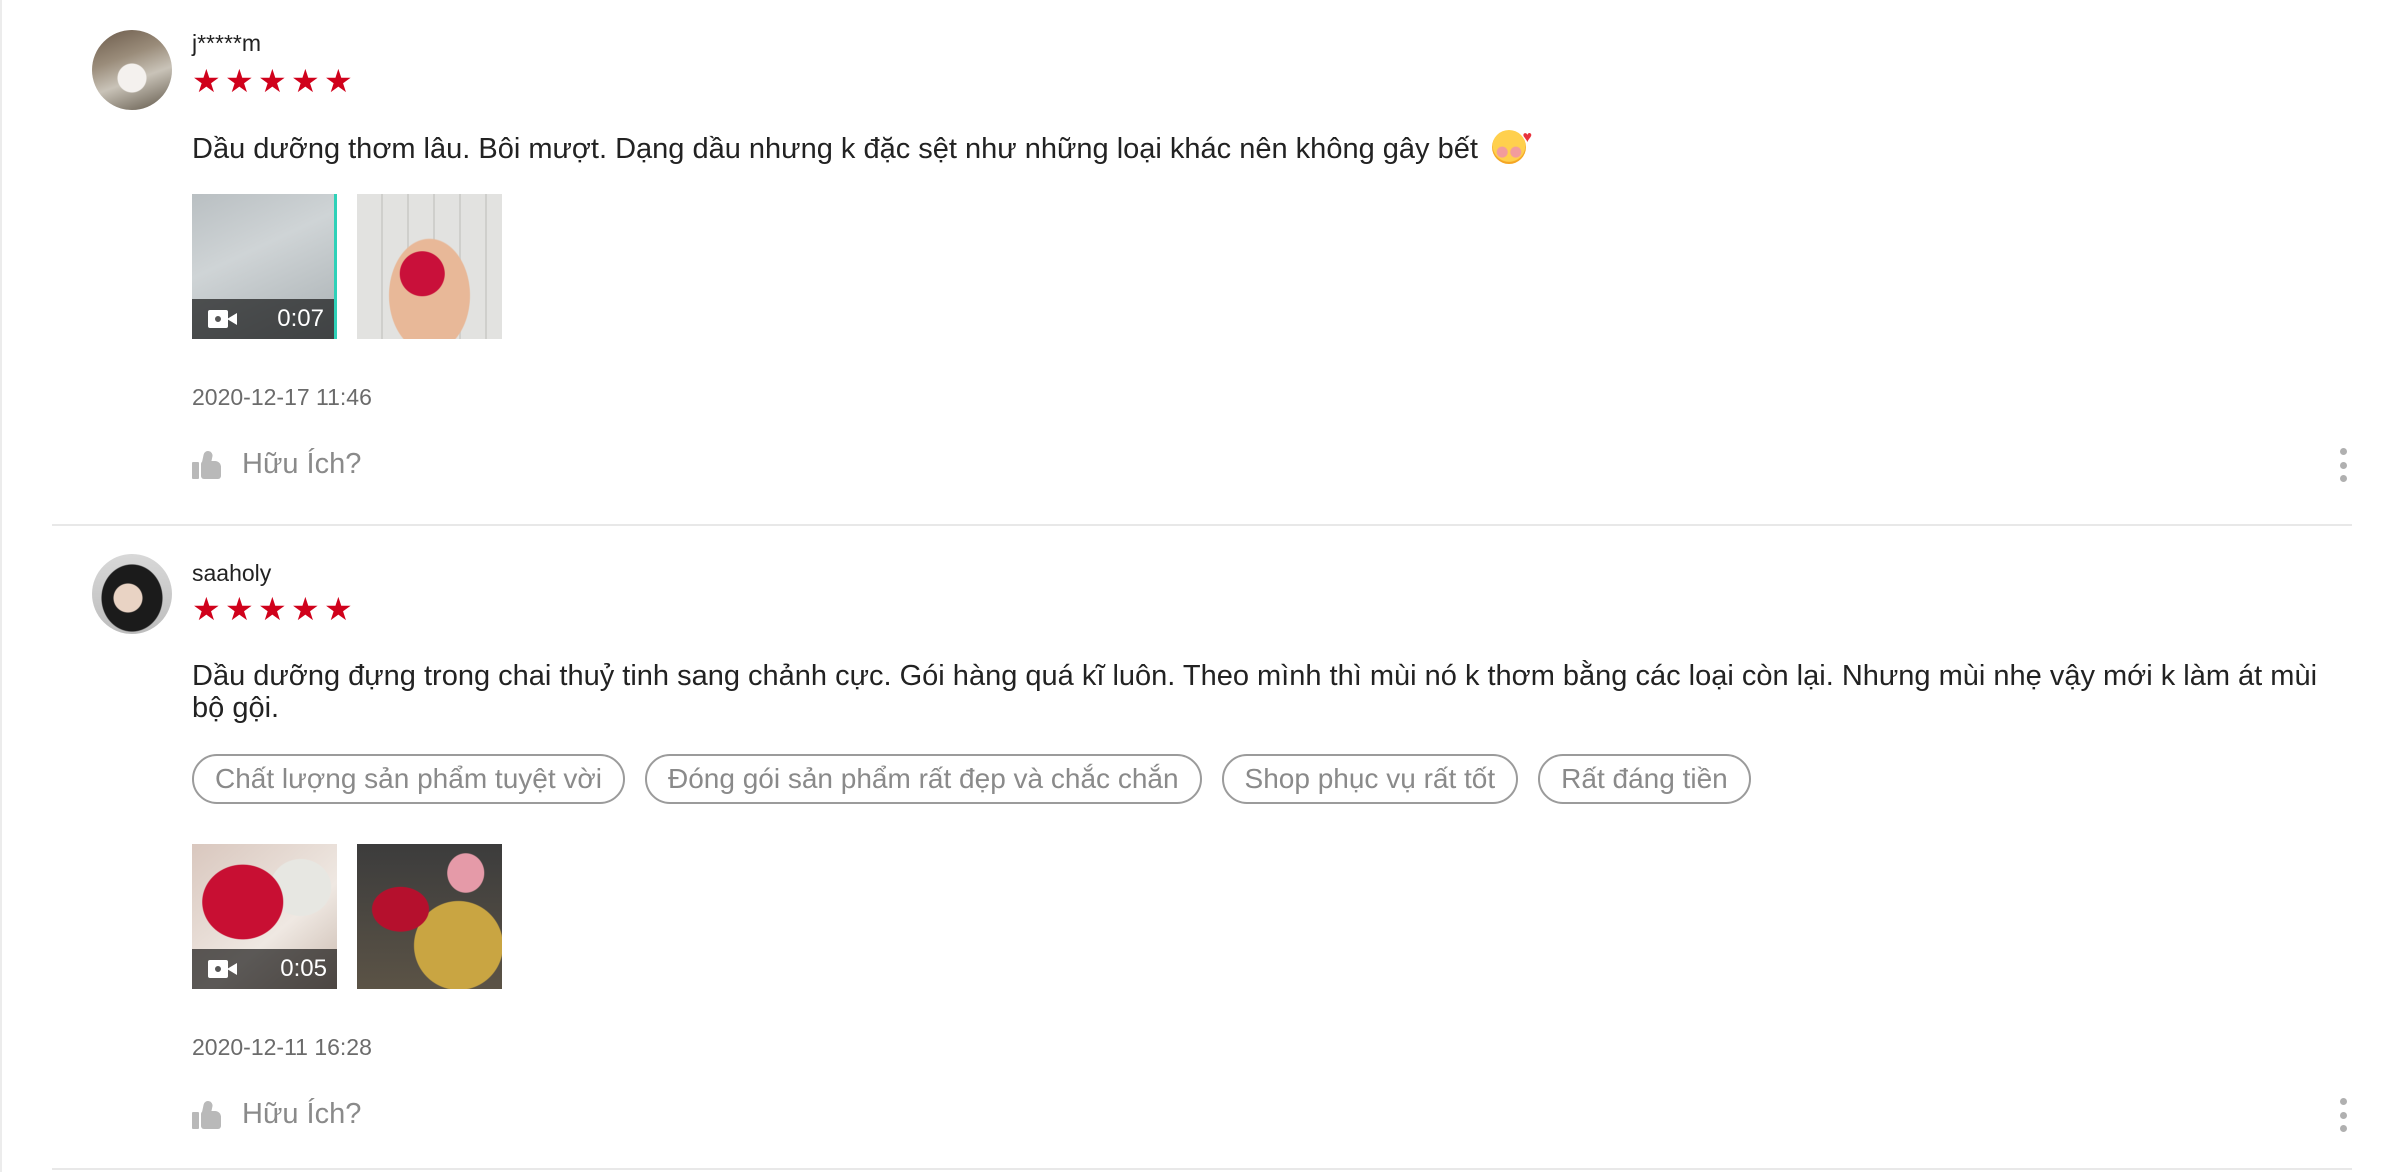 This screenshot has width=2392, height=1172. Describe the element at coordinates (1511, 143) in the screenshot. I see `smiling-face-with-hearts-icon` at that location.